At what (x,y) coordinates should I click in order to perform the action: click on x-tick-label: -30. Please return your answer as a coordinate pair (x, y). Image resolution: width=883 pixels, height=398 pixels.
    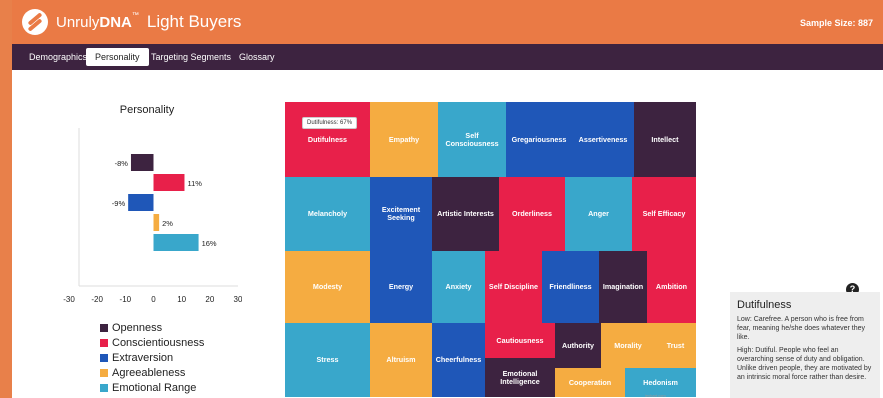
    Looking at the image, I should click on (69, 299).